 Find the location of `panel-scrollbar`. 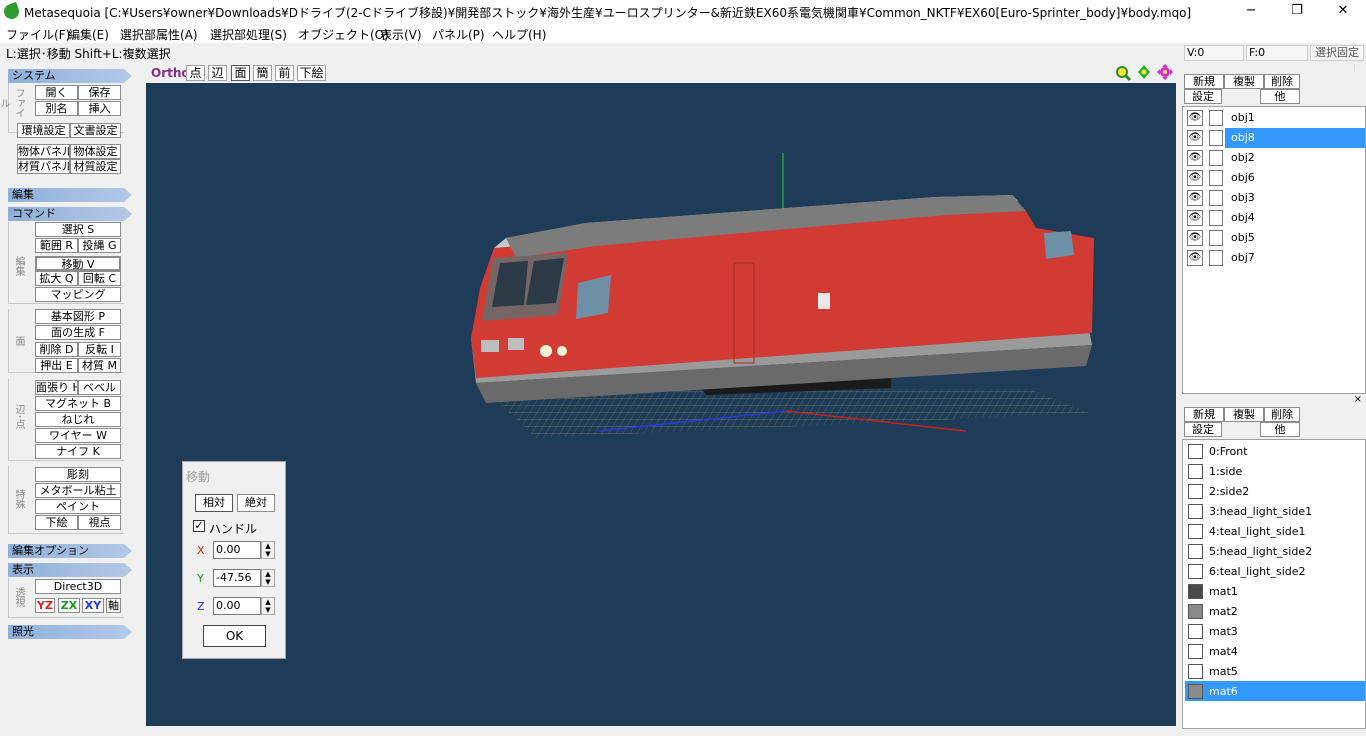

panel-scrollbar is located at coordinates (1360, 67).